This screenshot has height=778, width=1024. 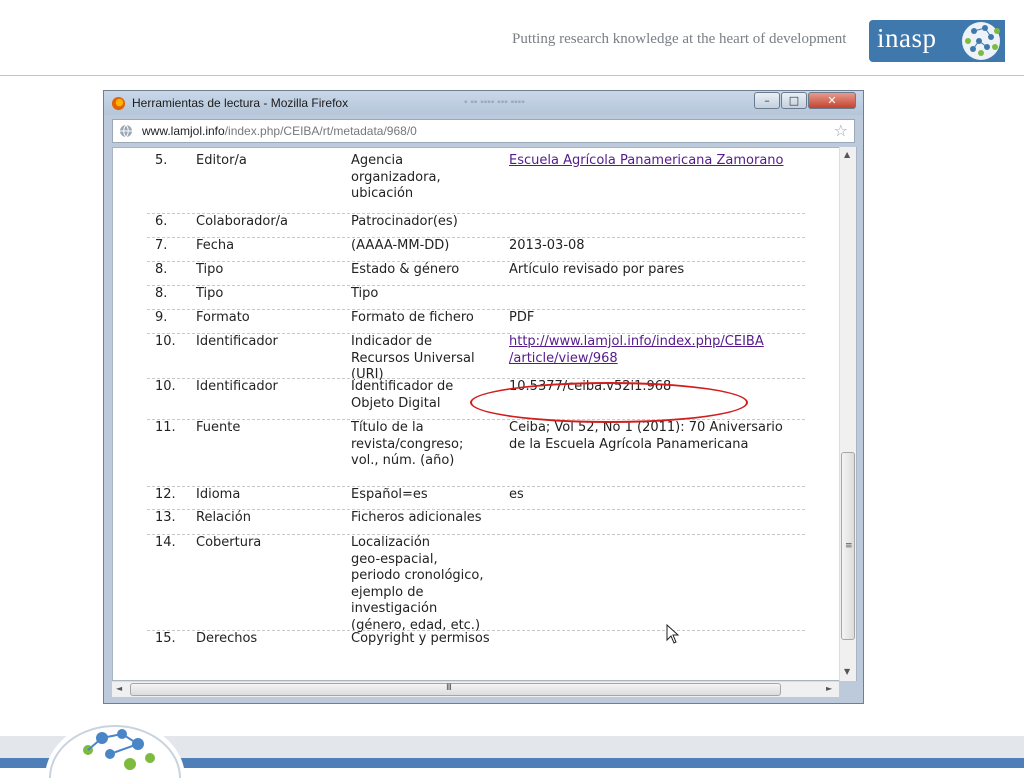 I want to click on table-row: 8. Tipo Tipo, so click(x=476, y=293).